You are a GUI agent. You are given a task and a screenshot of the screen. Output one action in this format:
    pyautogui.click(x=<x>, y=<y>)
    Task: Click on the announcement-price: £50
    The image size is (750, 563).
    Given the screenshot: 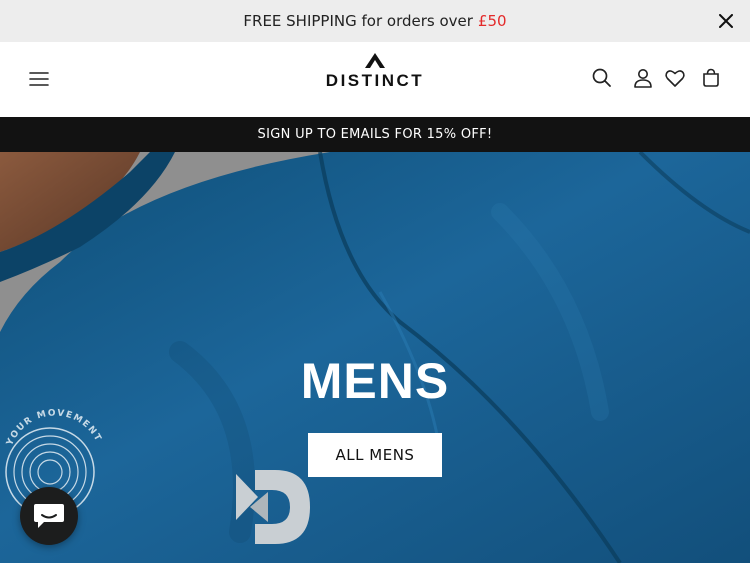 What is the action you would take?
    pyautogui.click(x=492, y=21)
    